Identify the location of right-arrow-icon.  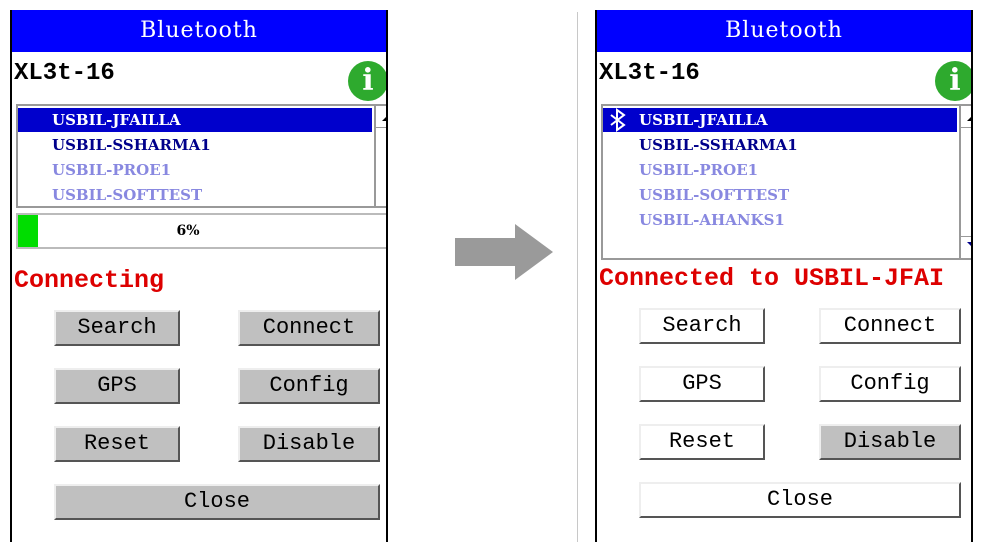
(504, 252).